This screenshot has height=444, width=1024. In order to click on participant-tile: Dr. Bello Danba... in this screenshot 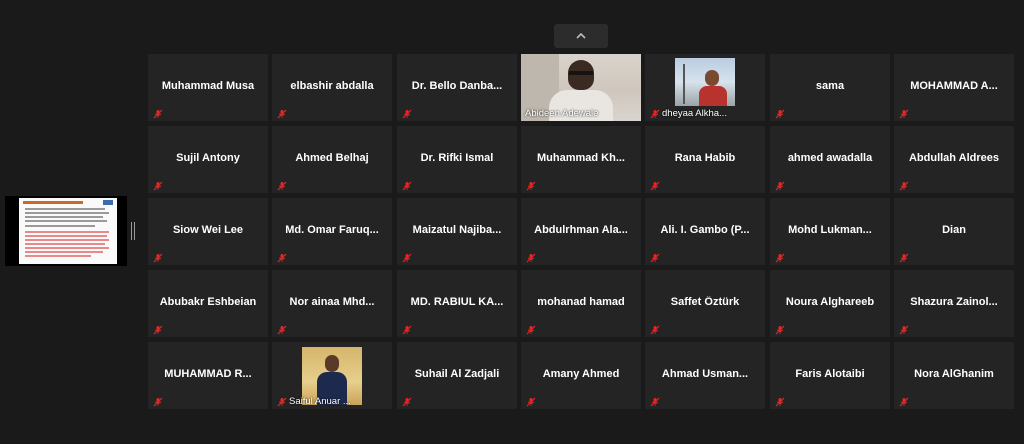, I will do `click(457, 87)`.